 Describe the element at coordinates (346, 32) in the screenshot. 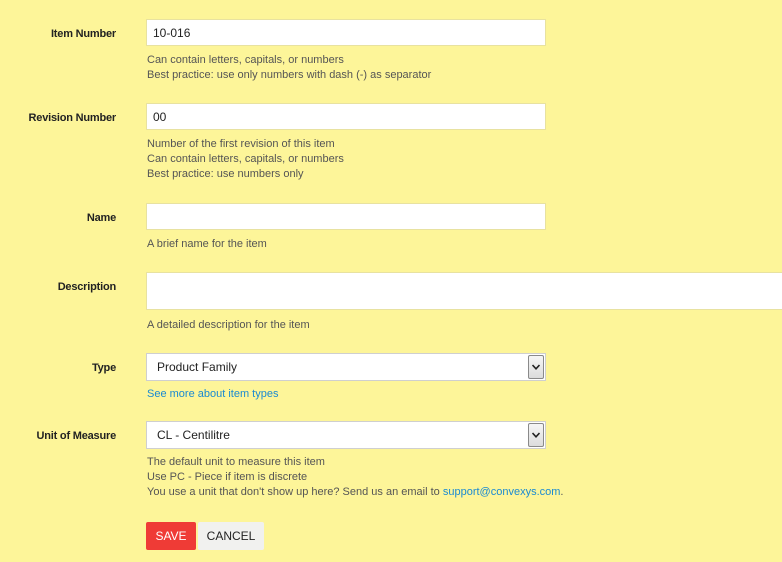

I see `item-number-input` at that location.